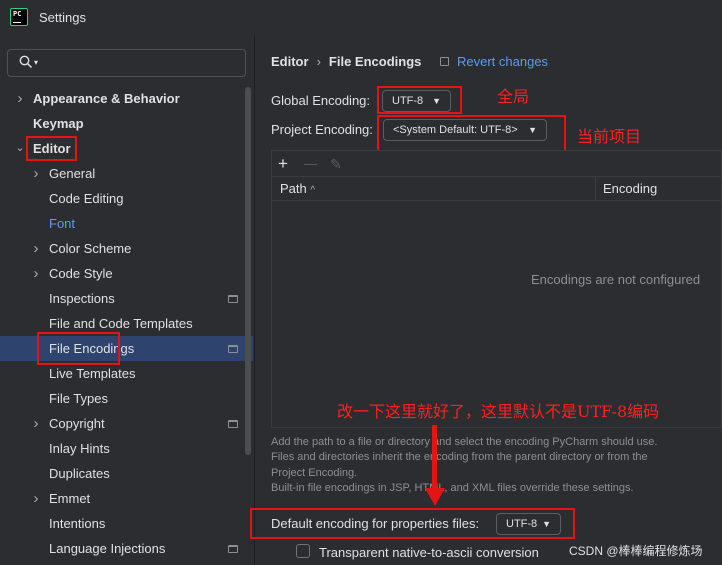 This screenshot has height=565, width=722. Describe the element at coordinates (19, 17) in the screenshot. I see `pycharm-logo-icon: PC` at that location.